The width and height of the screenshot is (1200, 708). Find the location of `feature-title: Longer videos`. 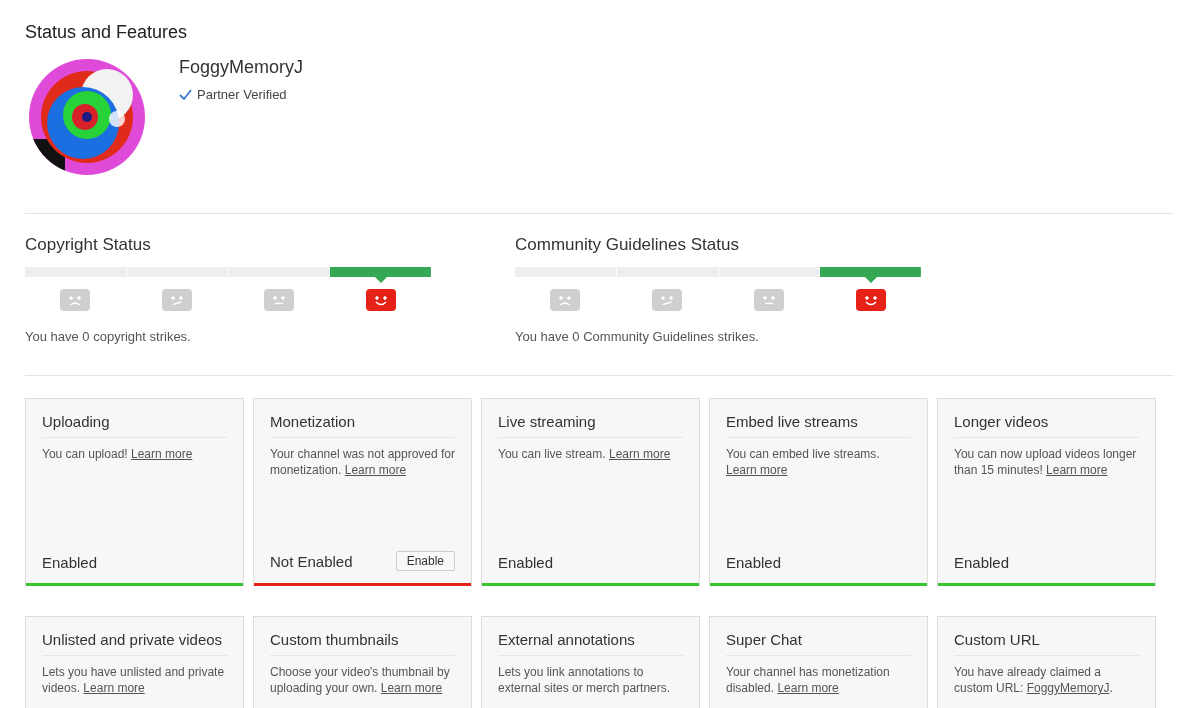

feature-title: Longer videos is located at coordinates (1046, 425).